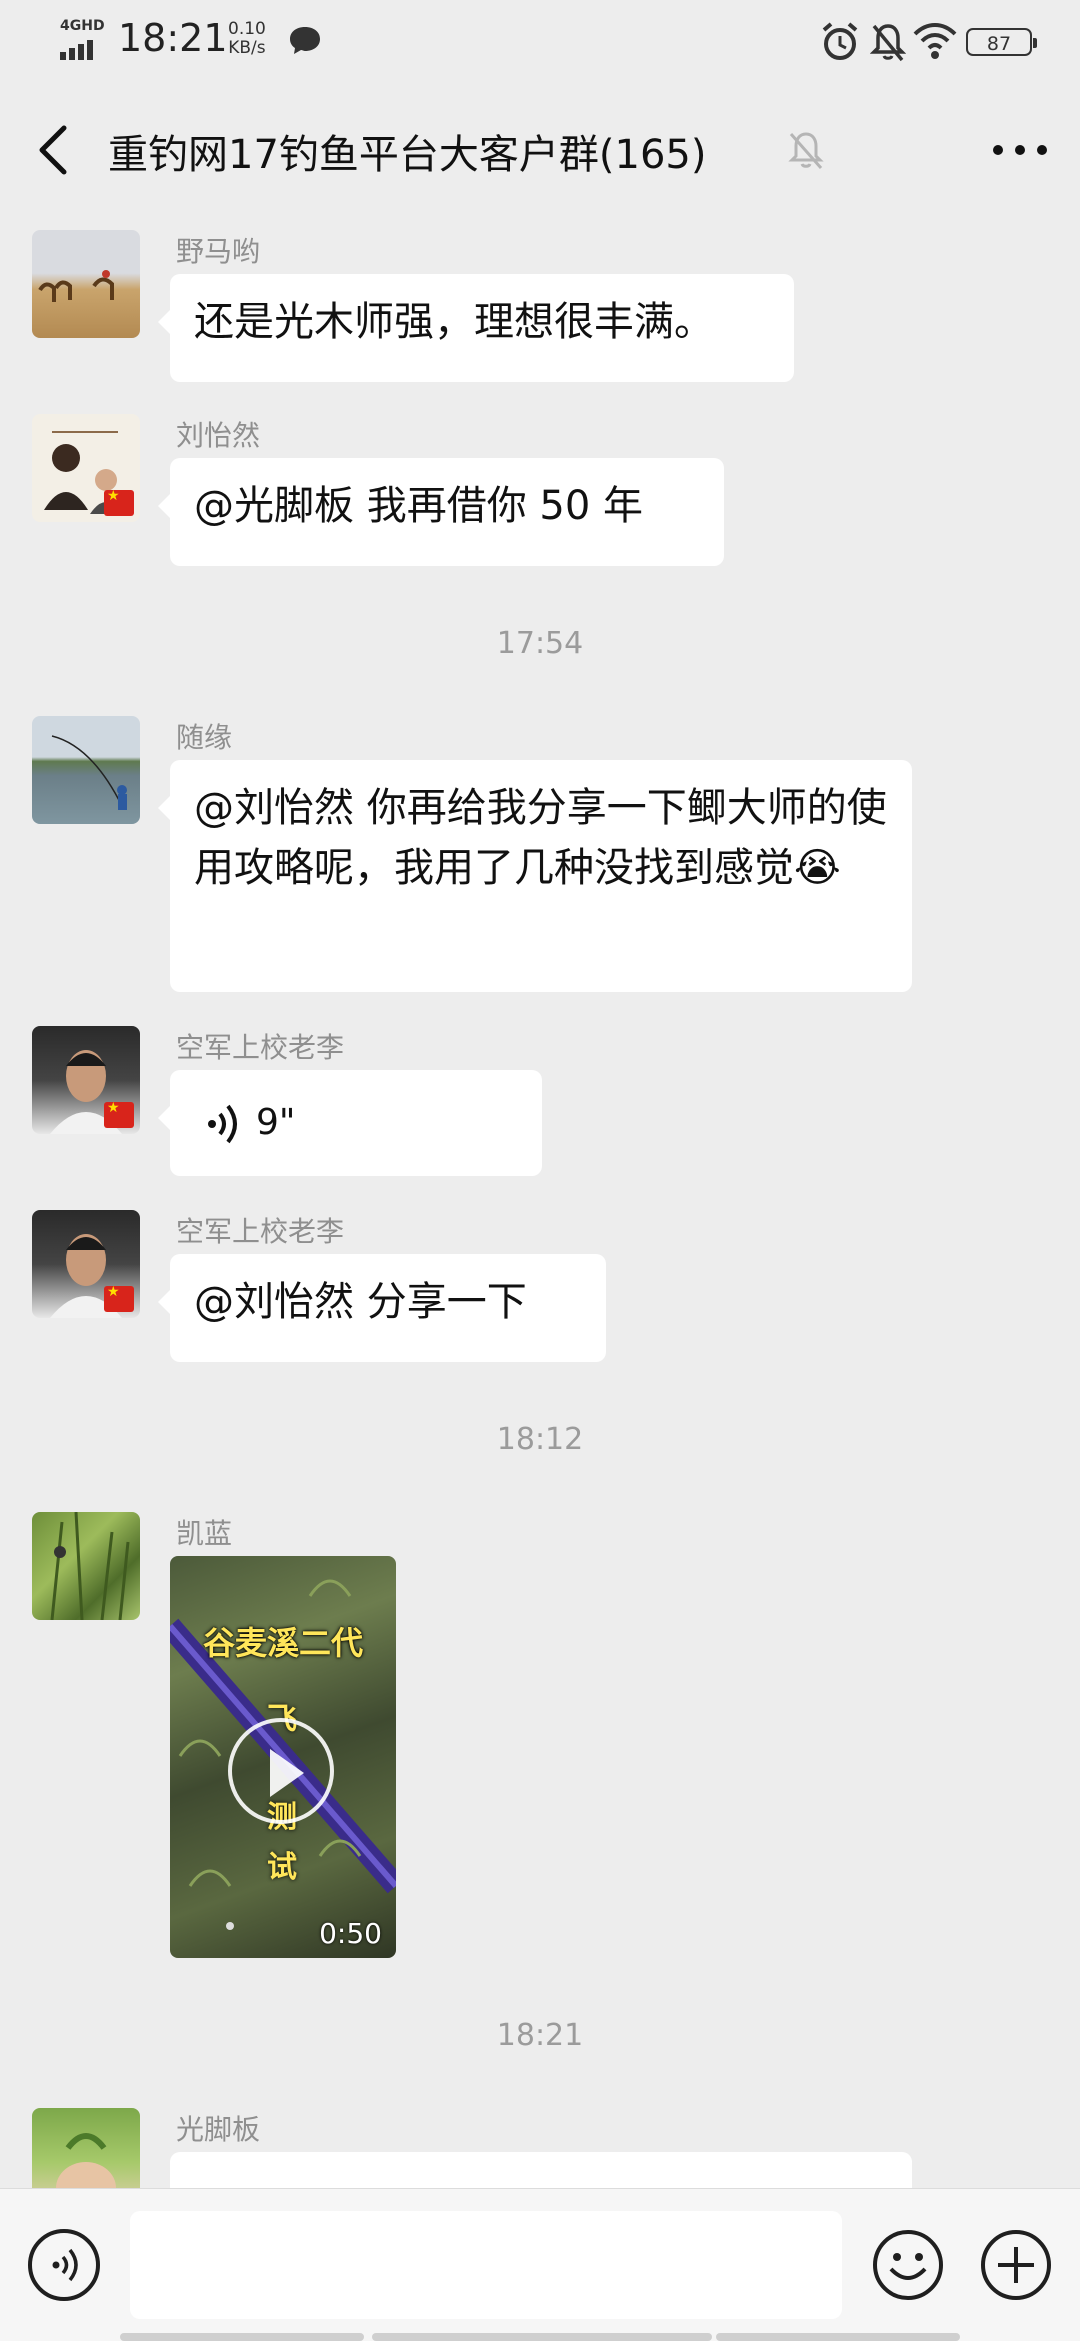 The height and width of the screenshot is (2341, 1080). I want to click on sender-name: 随缘, so click(204, 737).